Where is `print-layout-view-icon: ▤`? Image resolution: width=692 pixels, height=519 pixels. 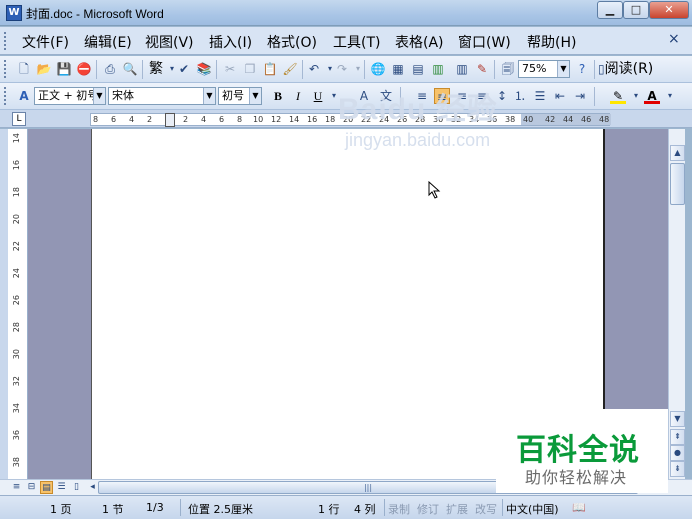 print-layout-view-icon: ▤ is located at coordinates (46, 487).